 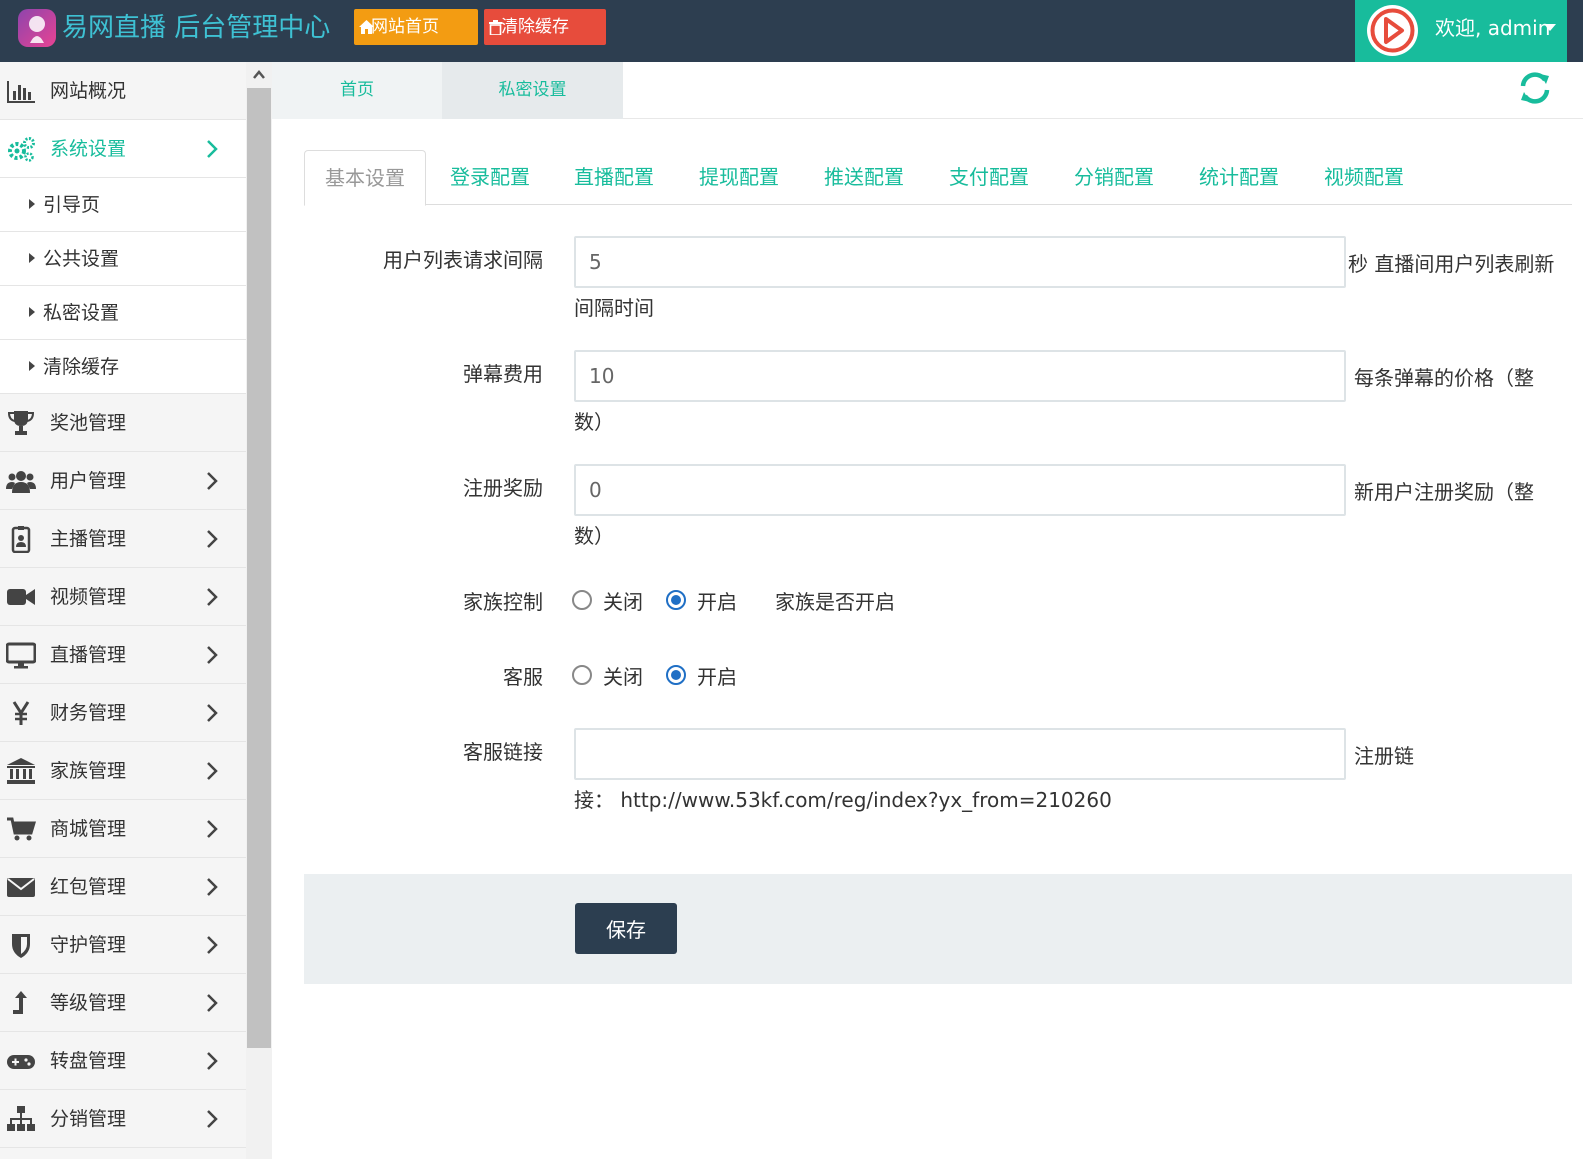 I want to click on welcome-text: 欢迎, admin, so click(x=1493, y=28).